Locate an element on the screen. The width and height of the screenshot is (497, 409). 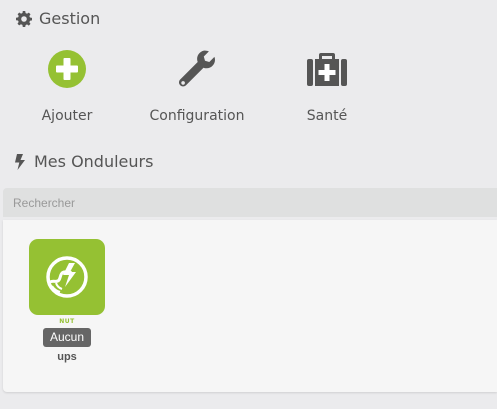
health-button: Santé is located at coordinates (327, 82).